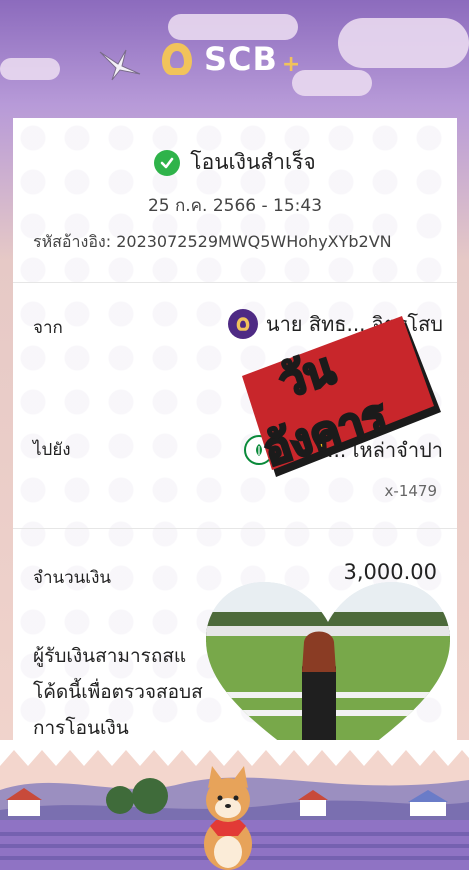  What do you see at coordinates (167, 162) in the screenshot?
I see `check-icon` at bounding box center [167, 162].